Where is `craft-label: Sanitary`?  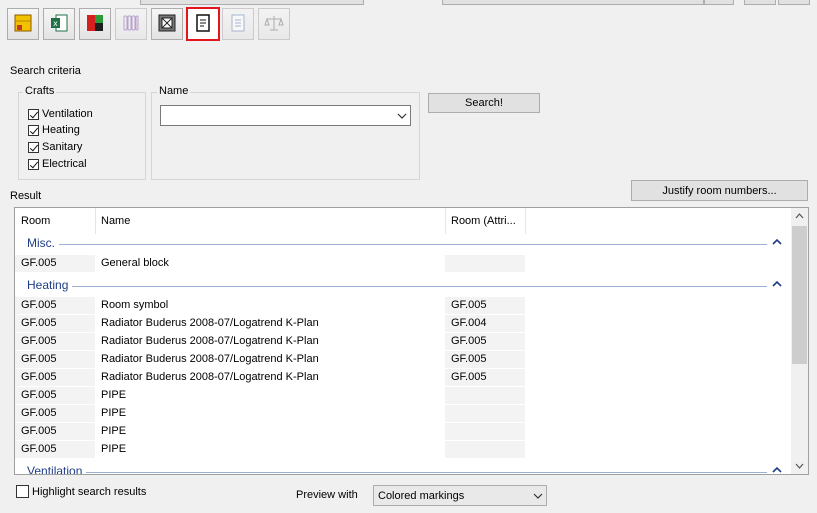
craft-label: Sanitary is located at coordinates (62, 147).